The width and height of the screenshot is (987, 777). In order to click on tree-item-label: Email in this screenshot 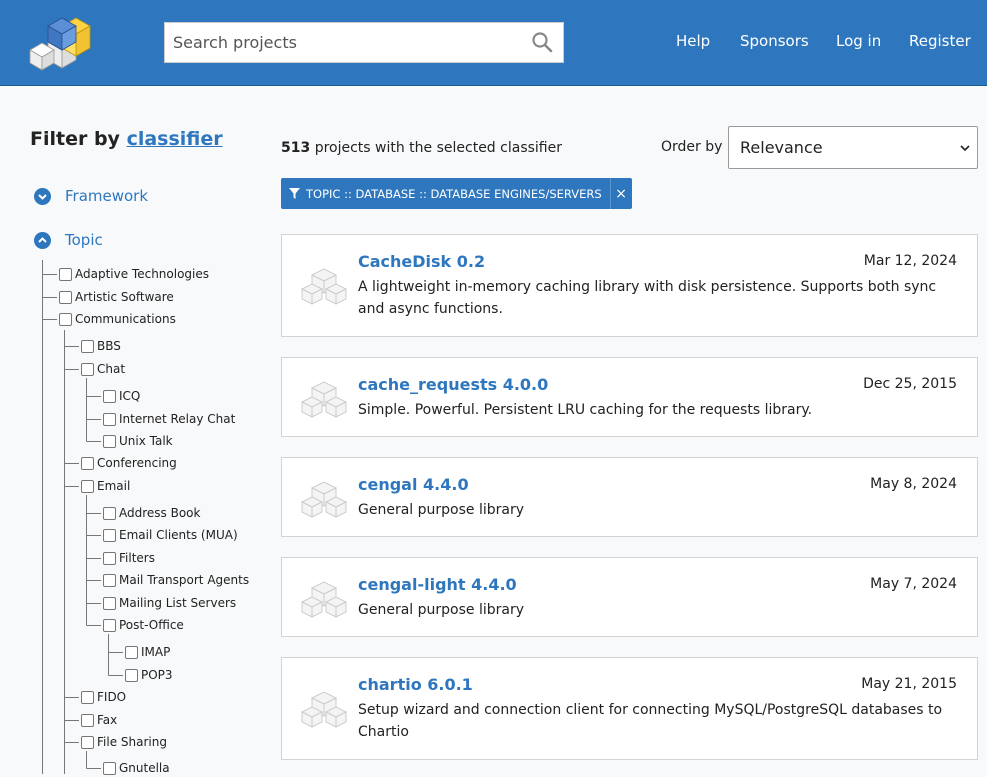, I will do `click(114, 486)`.